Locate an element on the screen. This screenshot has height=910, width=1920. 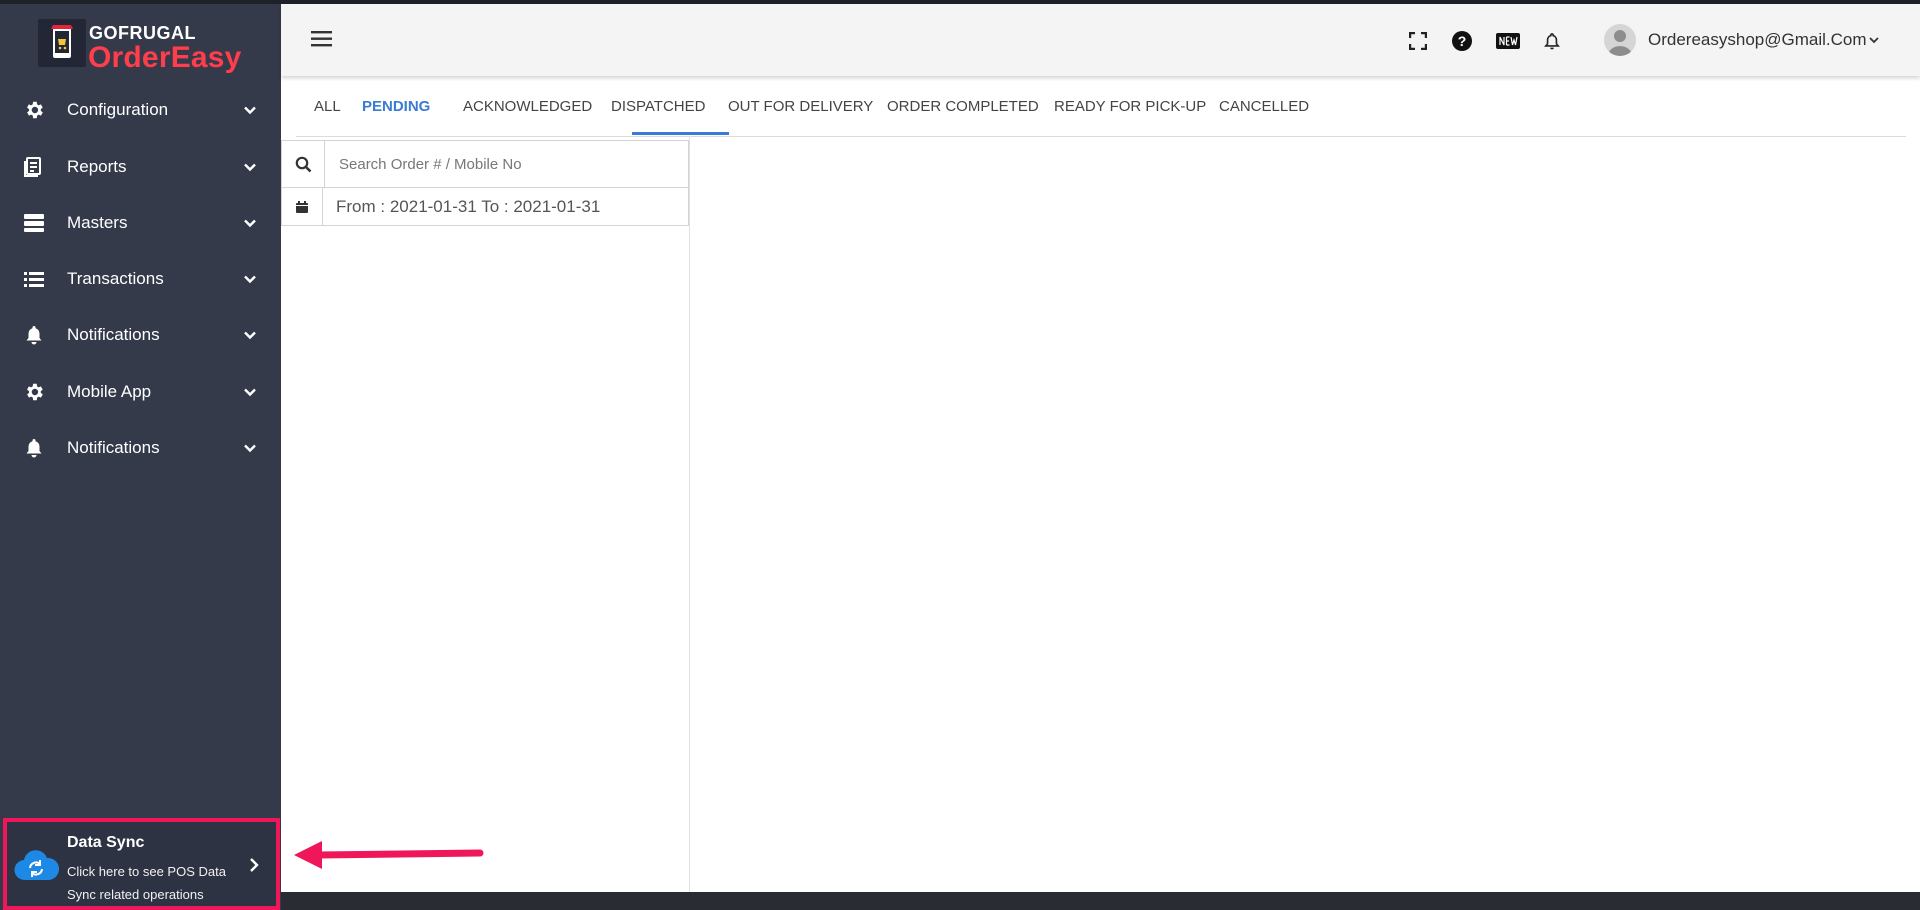
tab-dispatched: DISPATCHED is located at coordinates (658, 106).